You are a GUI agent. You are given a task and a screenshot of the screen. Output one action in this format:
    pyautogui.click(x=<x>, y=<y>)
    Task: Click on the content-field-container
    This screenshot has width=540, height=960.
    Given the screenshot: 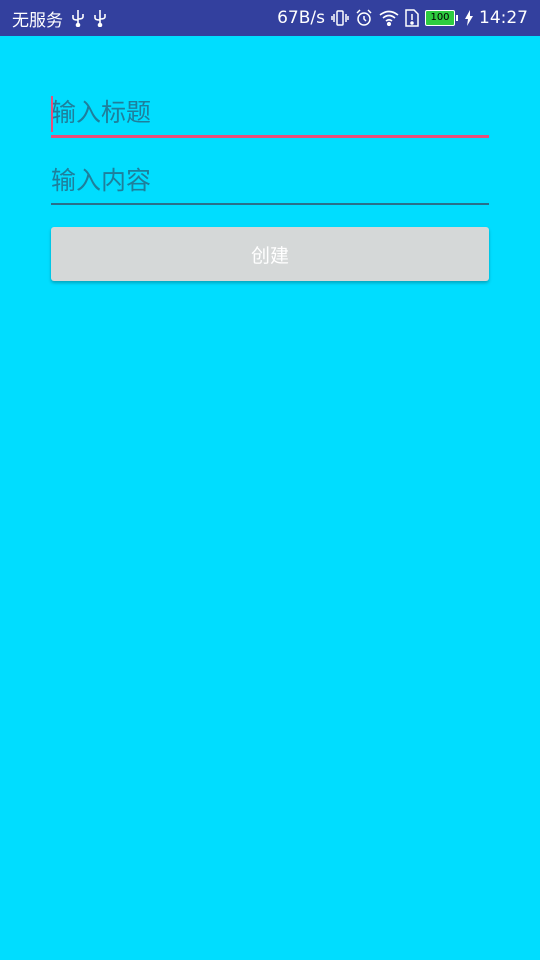 What is the action you would take?
    pyautogui.click(x=270, y=181)
    